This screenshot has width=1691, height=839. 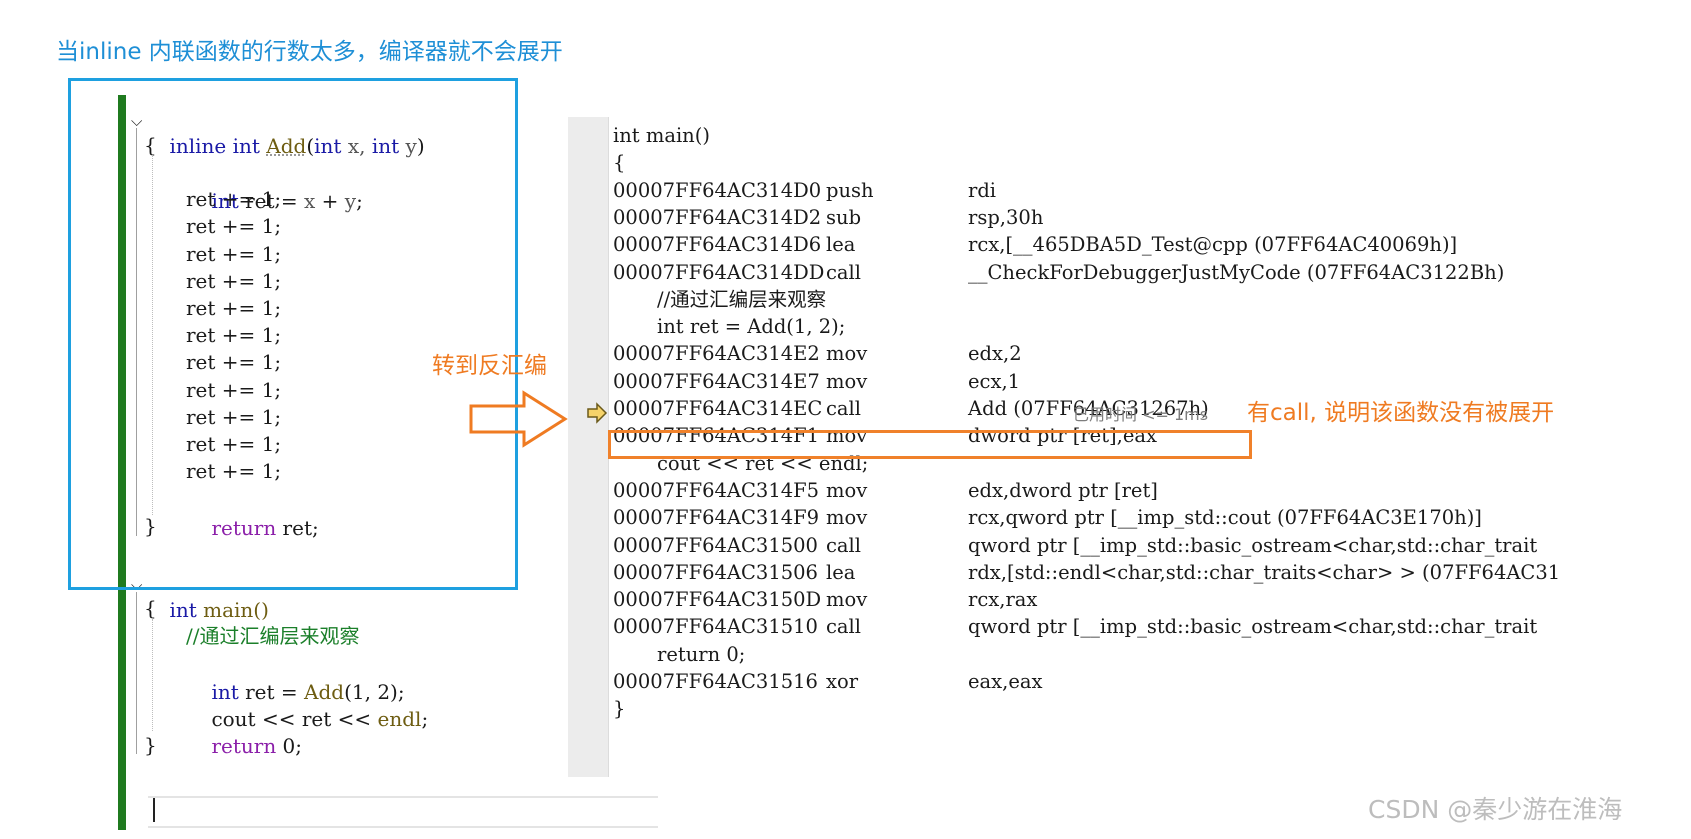 What do you see at coordinates (396, 719) in the screenshot?
I see `code-text: endl` at bounding box center [396, 719].